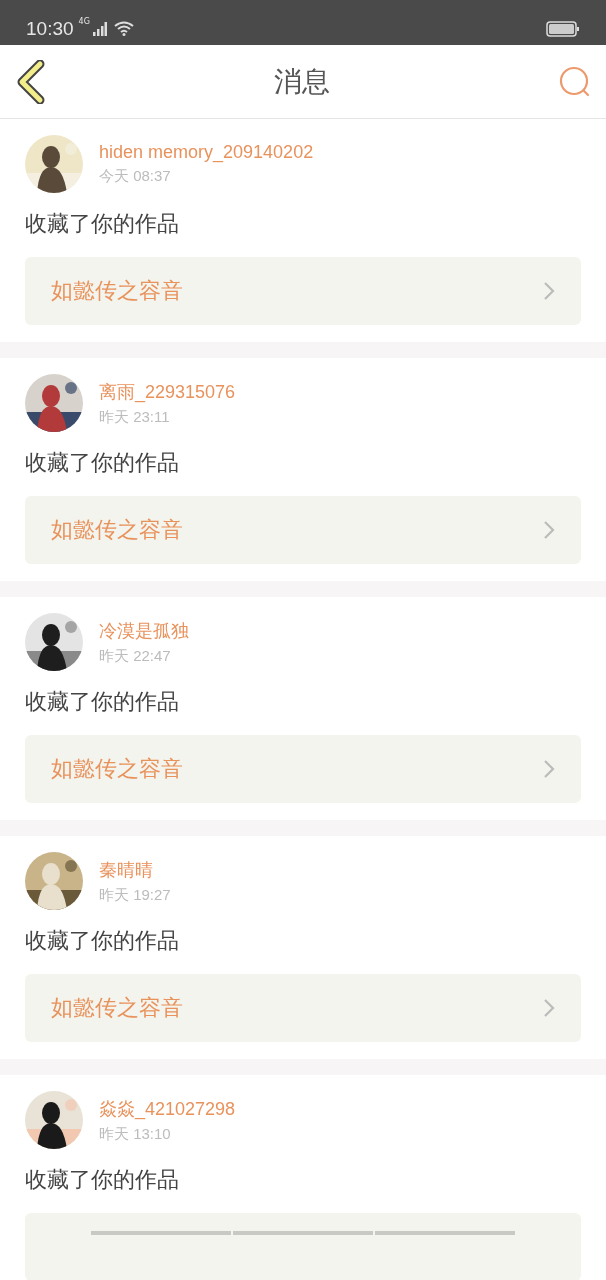  What do you see at coordinates (206, 152) in the screenshot?
I see `user-name: hiden memory_209140202` at bounding box center [206, 152].